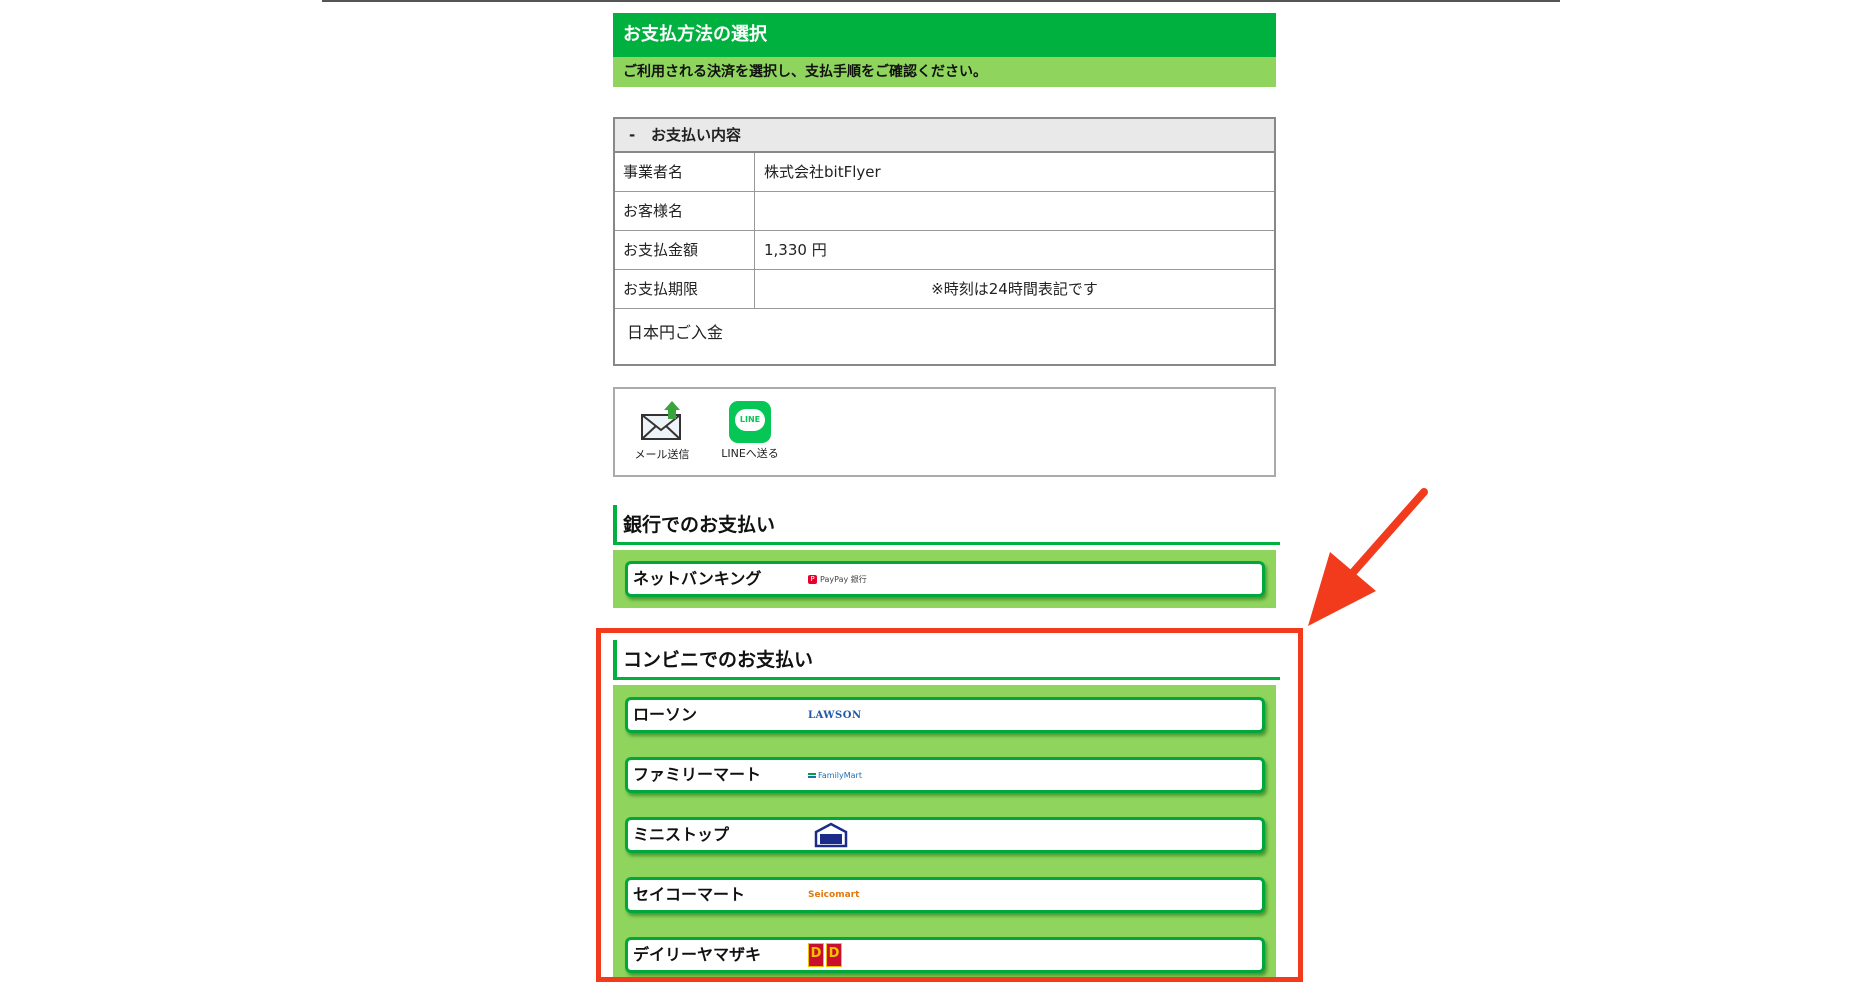  Describe the element at coordinates (944, 250) in the screenshot. I see `table-row: お支払金額 1,330 円` at that location.